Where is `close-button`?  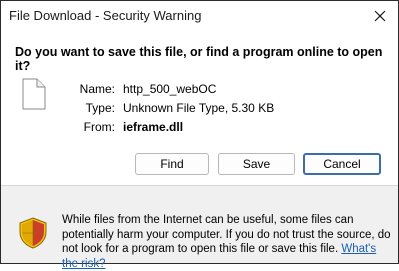
close-button is located at coordinates (380, 16).